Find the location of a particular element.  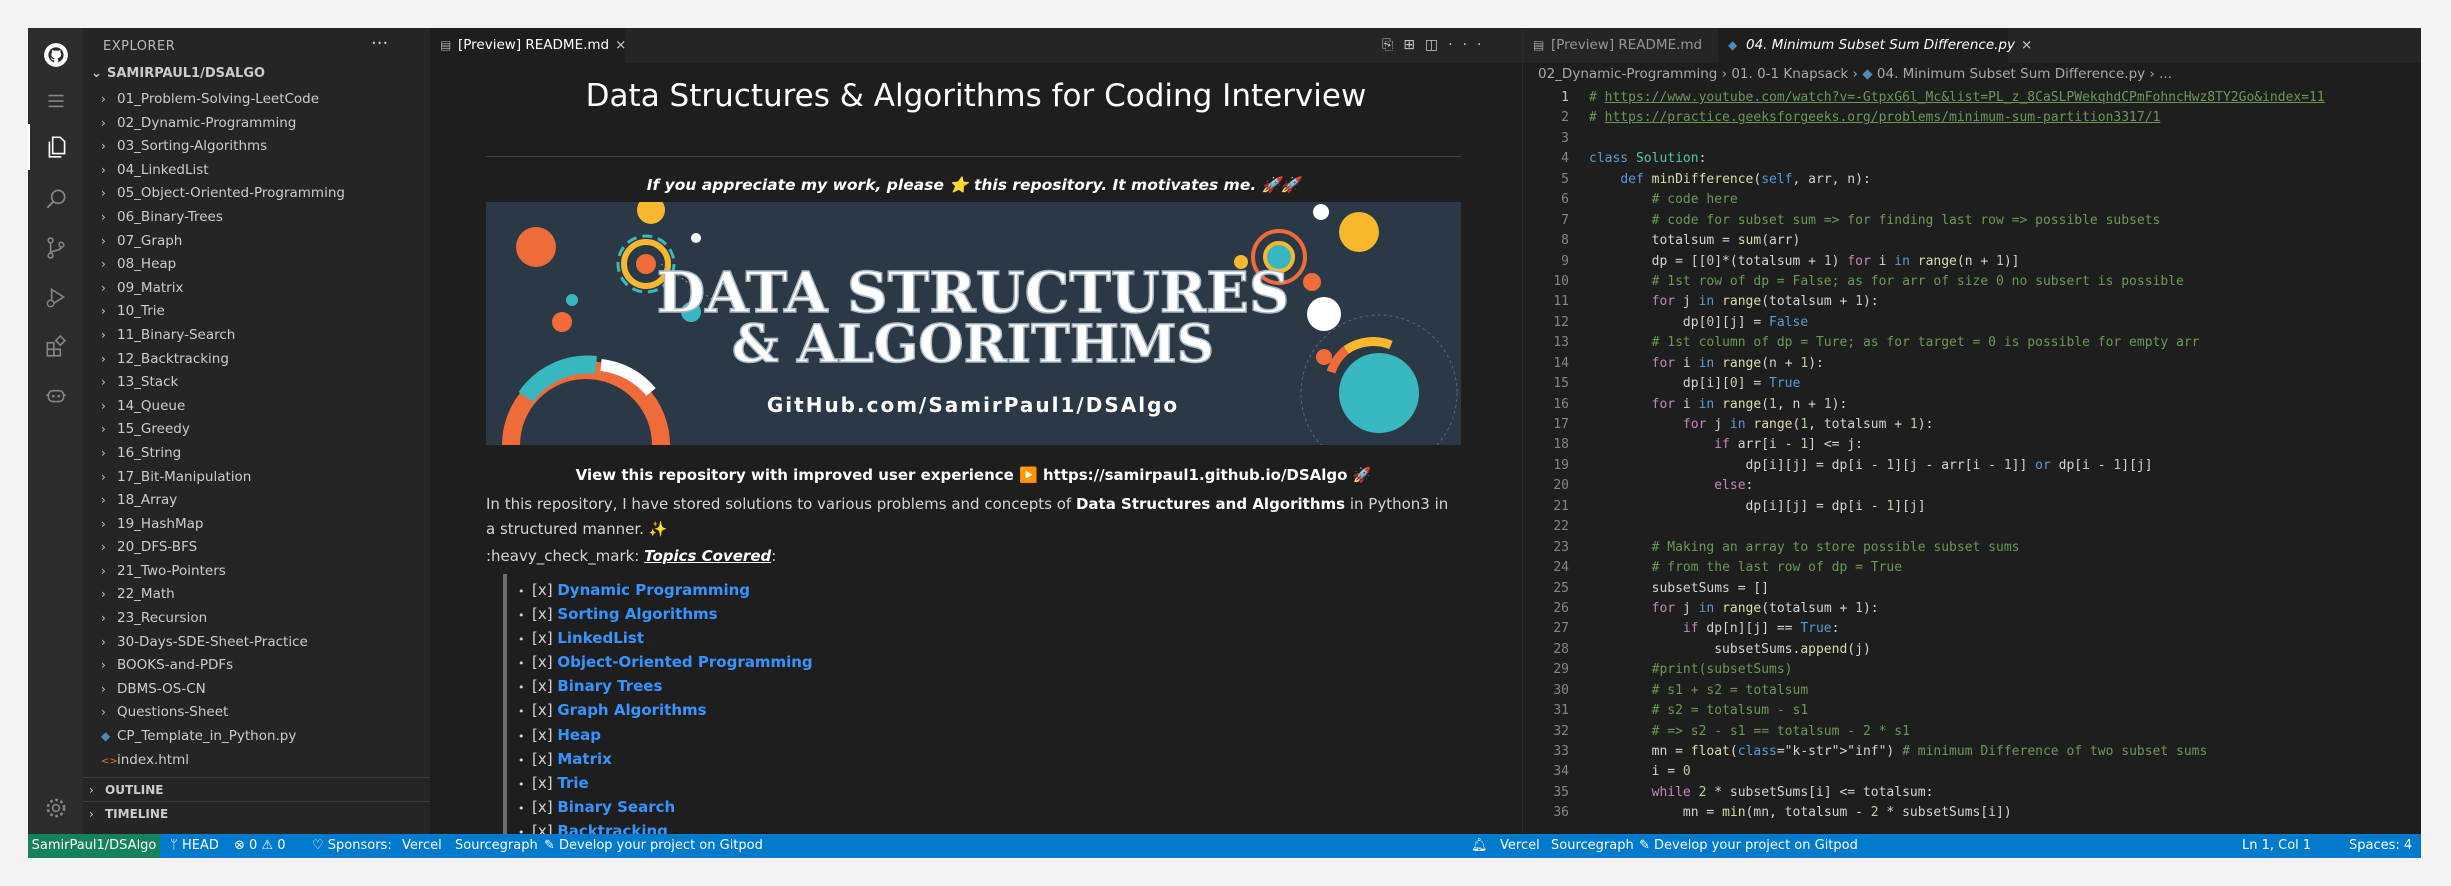

indentation-status: Spaces: 4 is located at coordinates (2380, 846).